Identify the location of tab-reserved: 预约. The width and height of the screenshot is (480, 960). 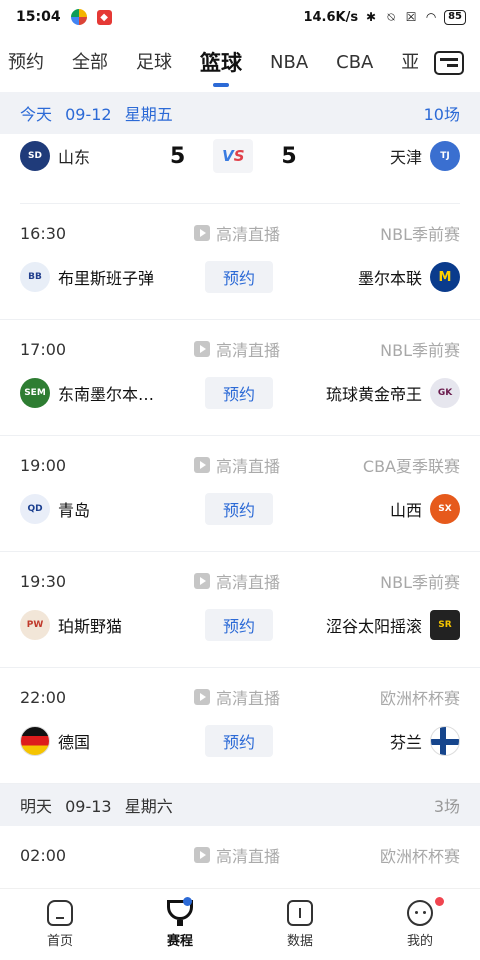
(29, 63).